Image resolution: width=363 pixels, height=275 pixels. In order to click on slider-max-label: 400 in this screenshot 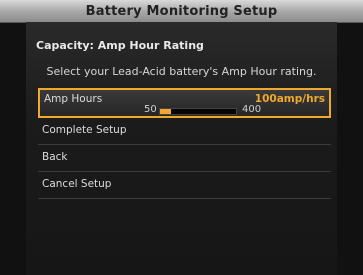, I will do `click(252, 109)`.